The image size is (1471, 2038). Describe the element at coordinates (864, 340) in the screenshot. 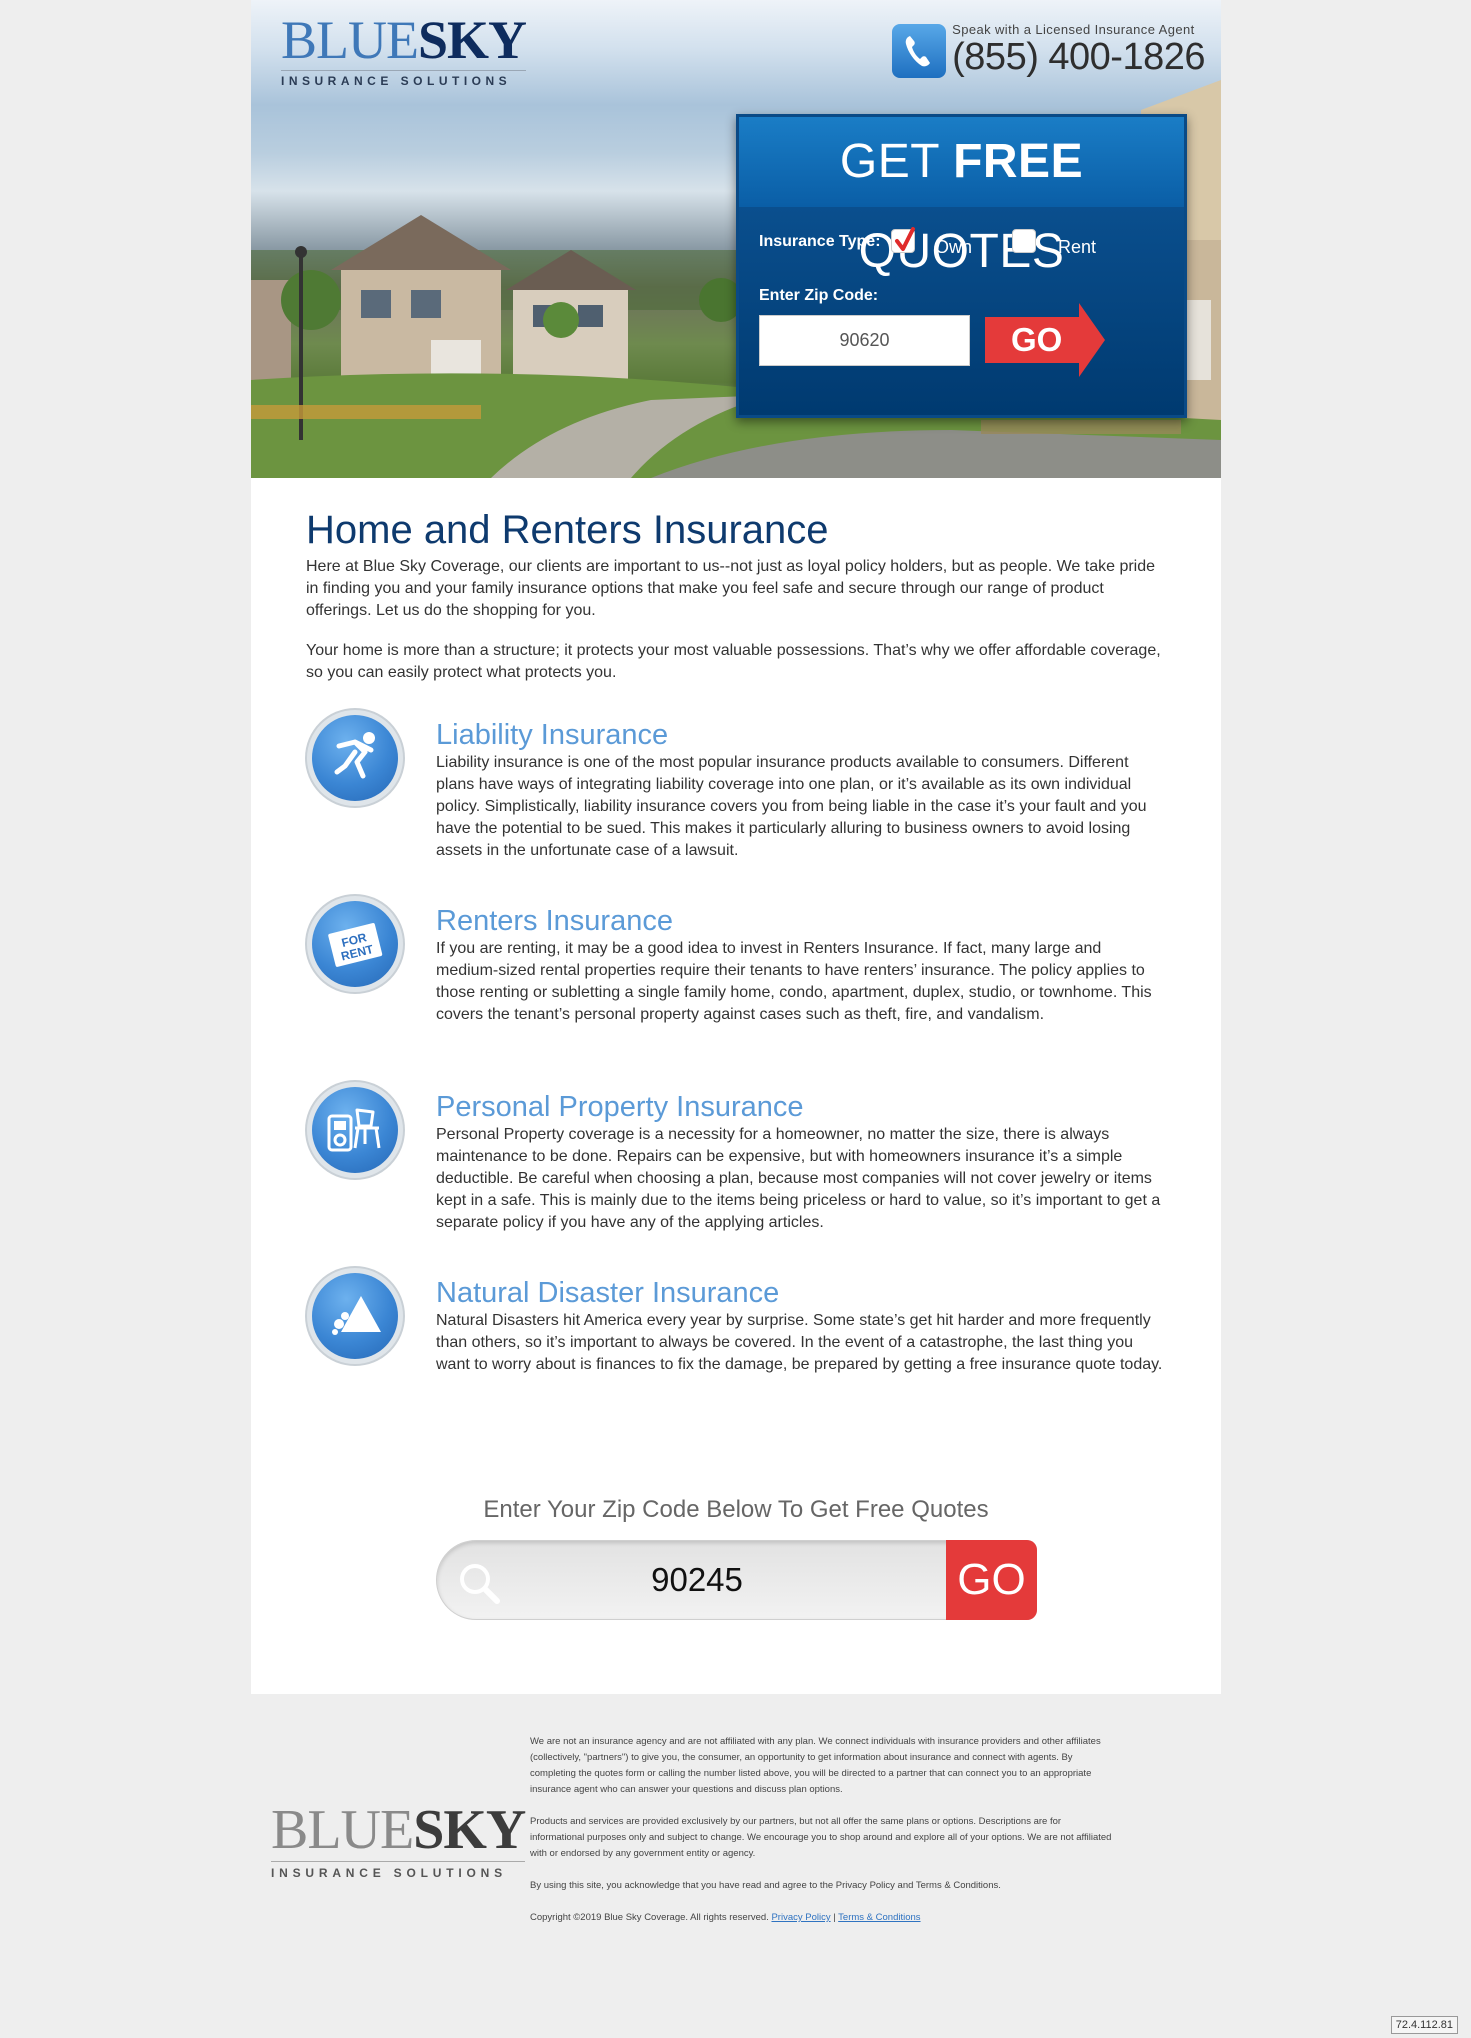

I see `zip-code-input` at that location.